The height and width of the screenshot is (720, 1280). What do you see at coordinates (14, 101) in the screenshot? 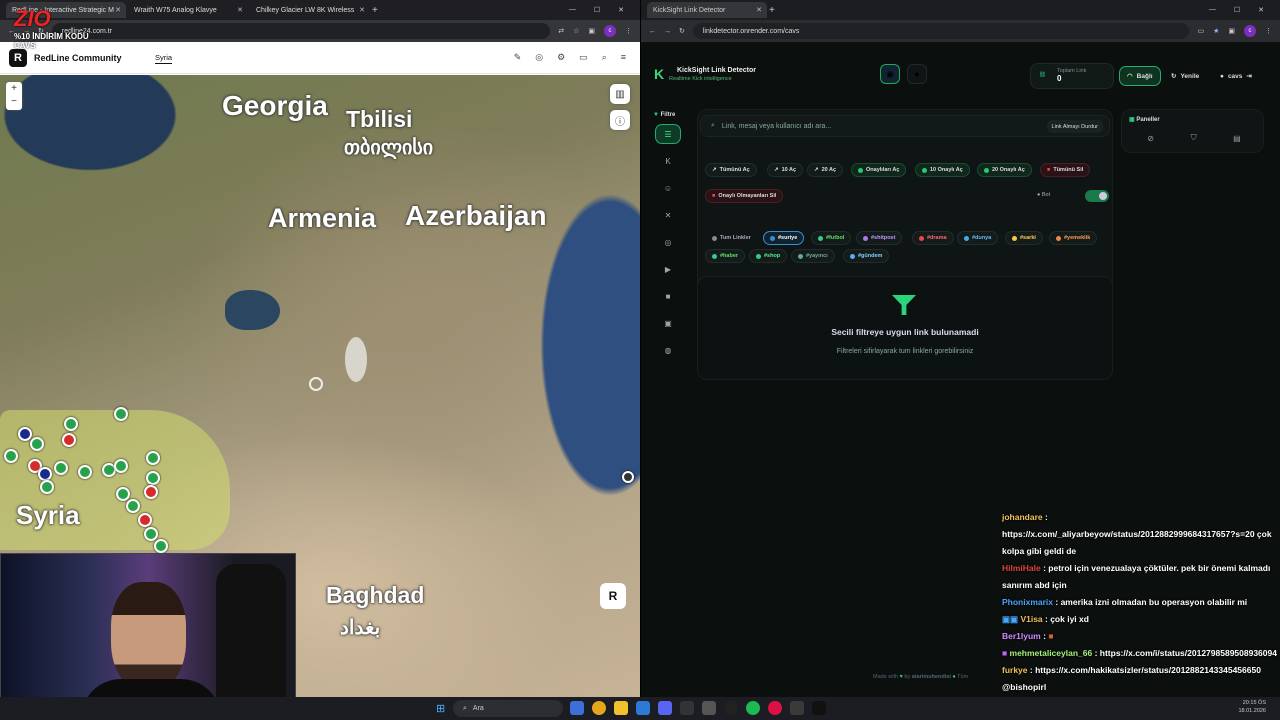
I see `zoom-out-button: −` at bounding box center [14, 101].